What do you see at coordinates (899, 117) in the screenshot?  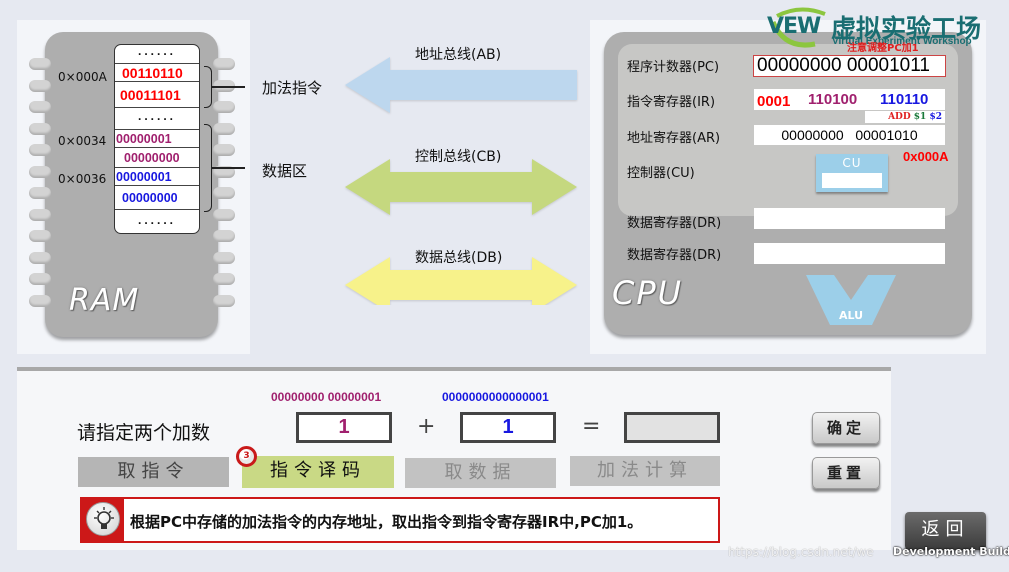 I see `decode-op: ADD` at bounding box center [899, 117].